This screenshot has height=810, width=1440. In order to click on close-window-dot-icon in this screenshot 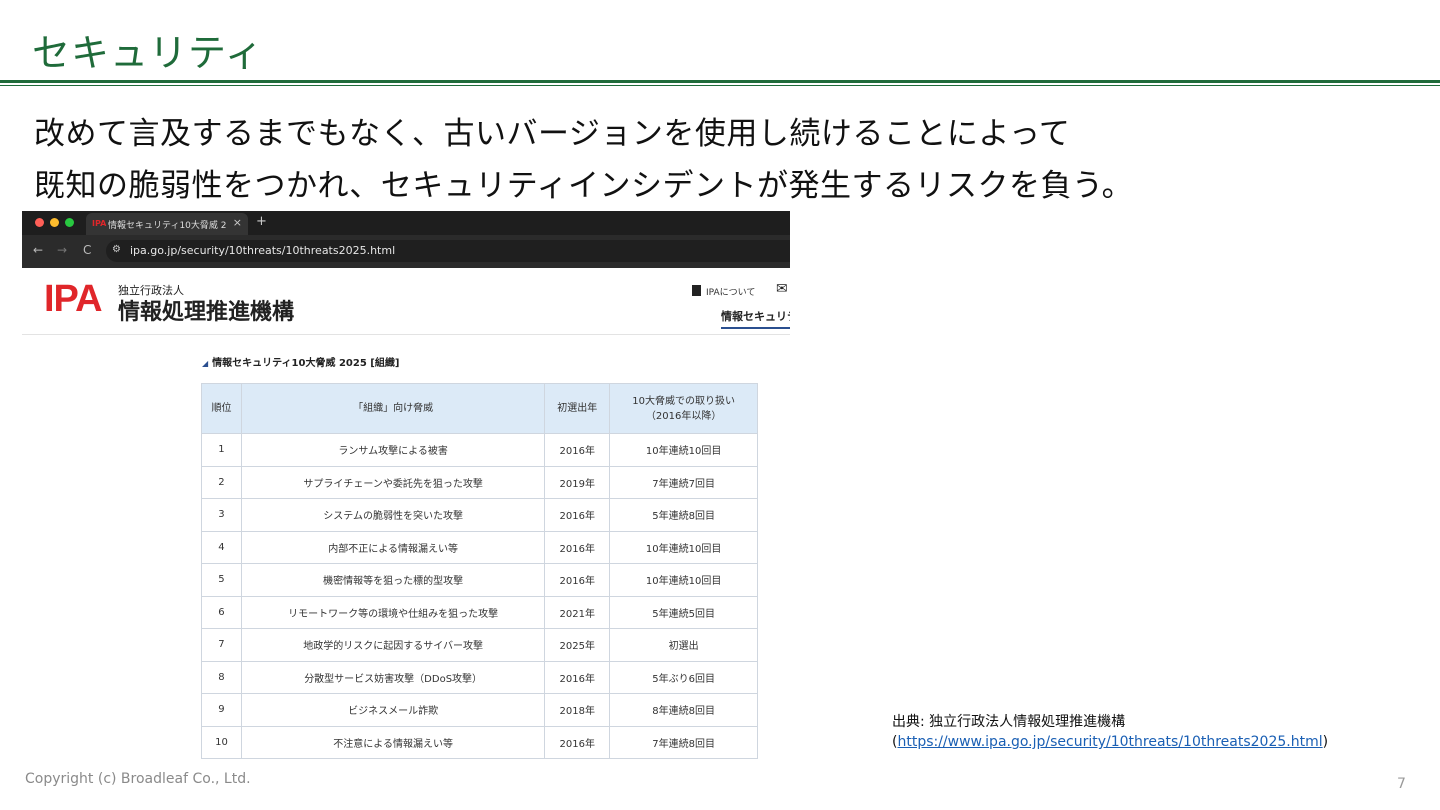, I will do `click(39, 222)`.